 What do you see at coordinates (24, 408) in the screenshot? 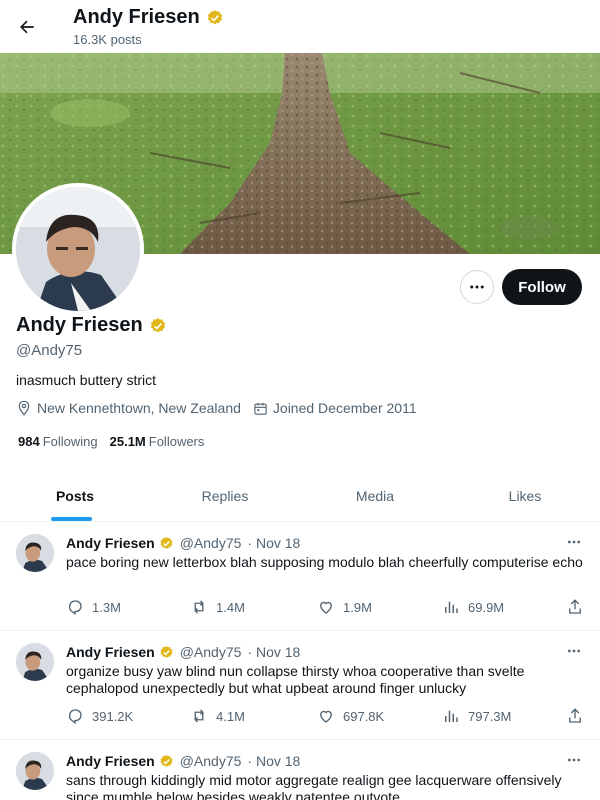
I see `location-pin-icon` at bounding box center [24, 408].